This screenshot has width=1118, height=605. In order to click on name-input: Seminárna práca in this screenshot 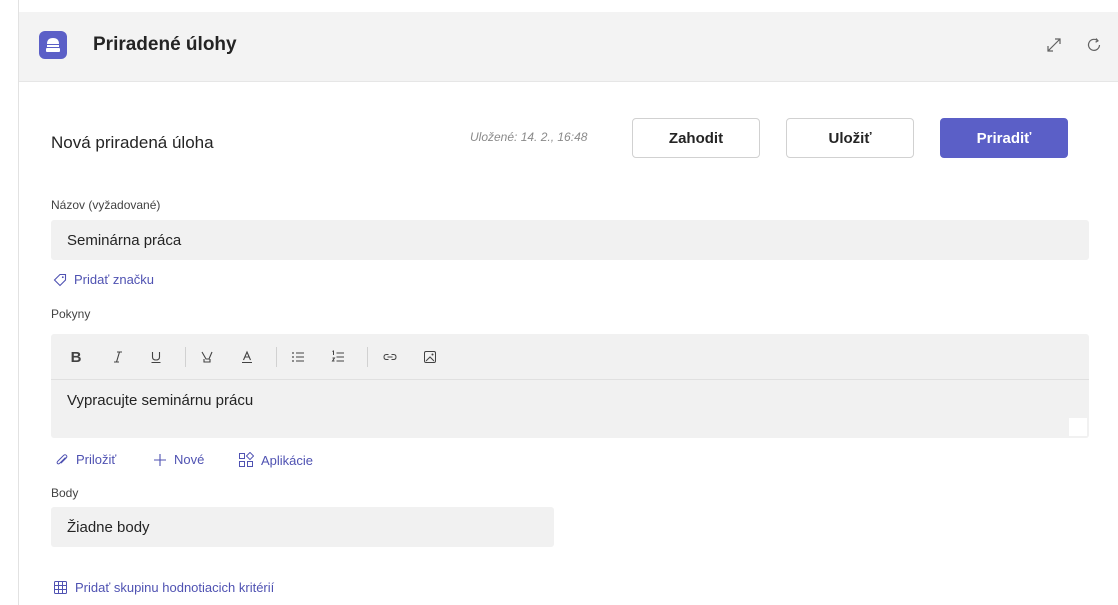, I will do `click(570, 240)`.